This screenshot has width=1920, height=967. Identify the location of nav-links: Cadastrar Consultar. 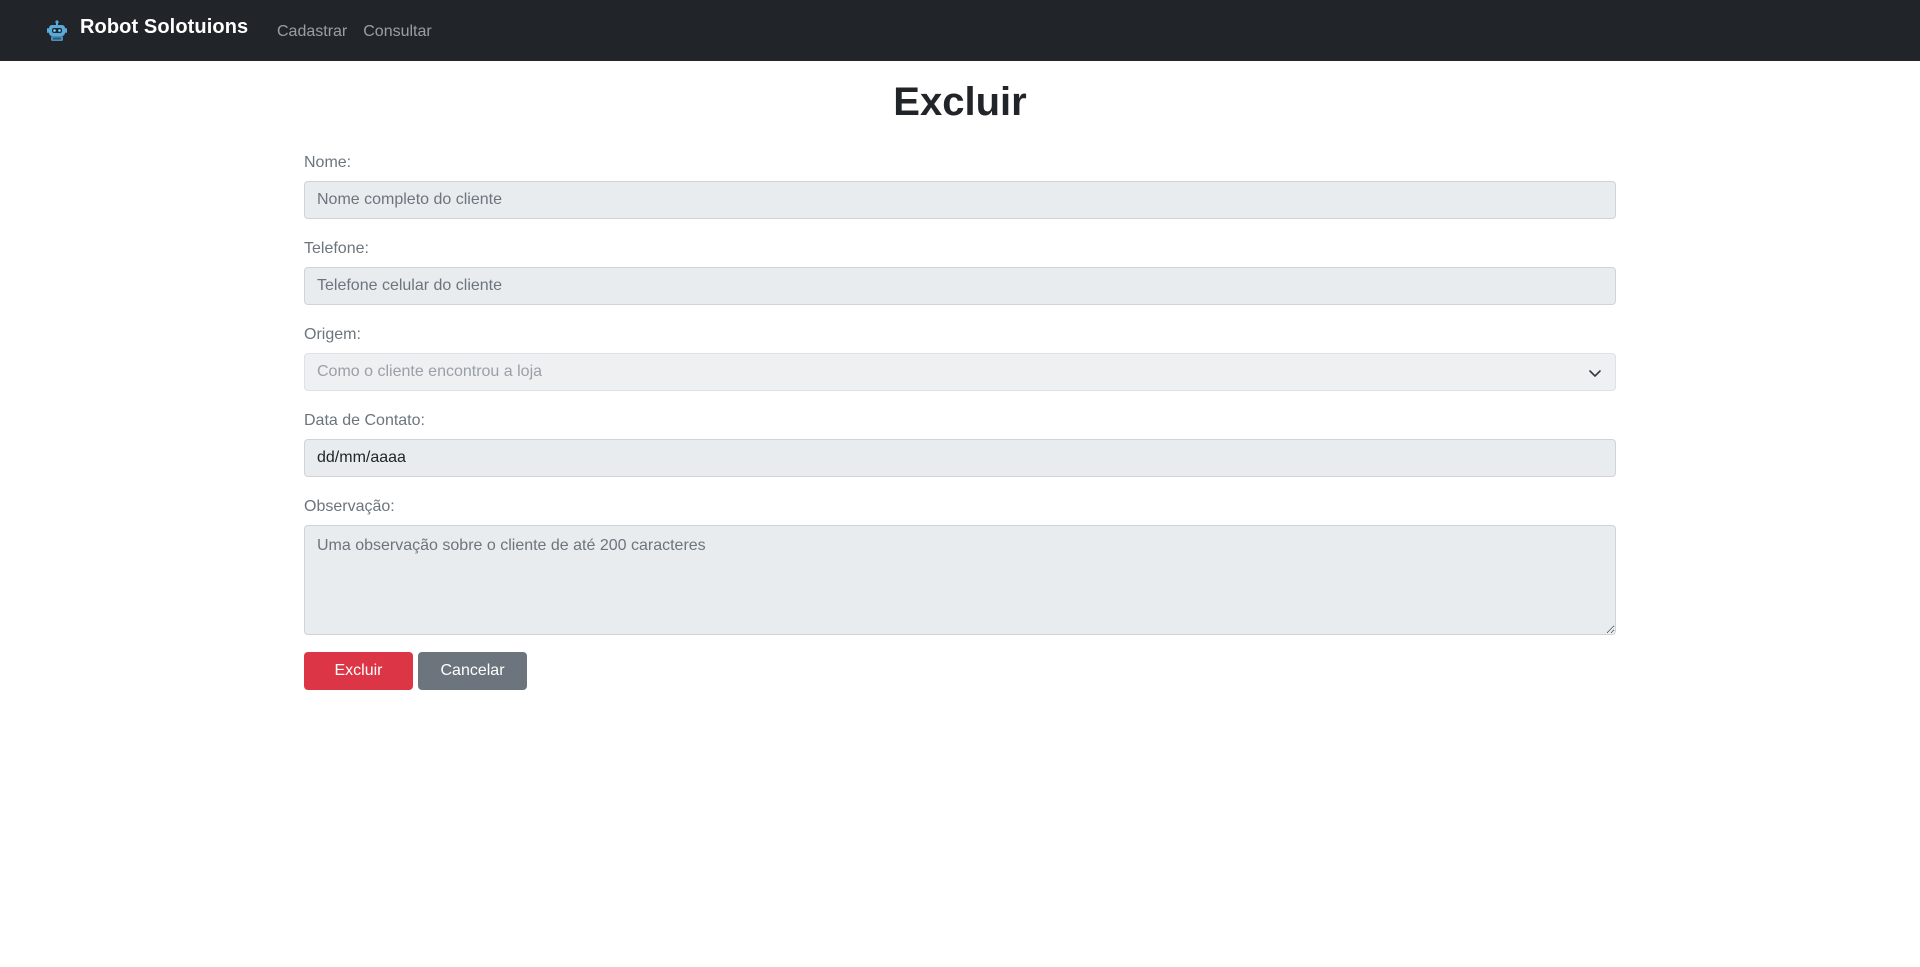
(362, 30).